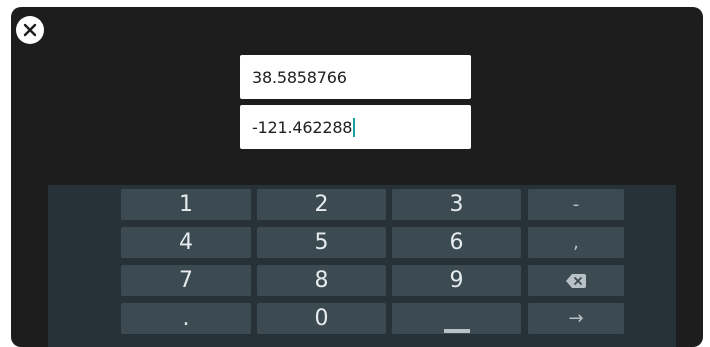 This screenshot has width=710, height=347. I want to click on key-backspace, so click(576, 280).